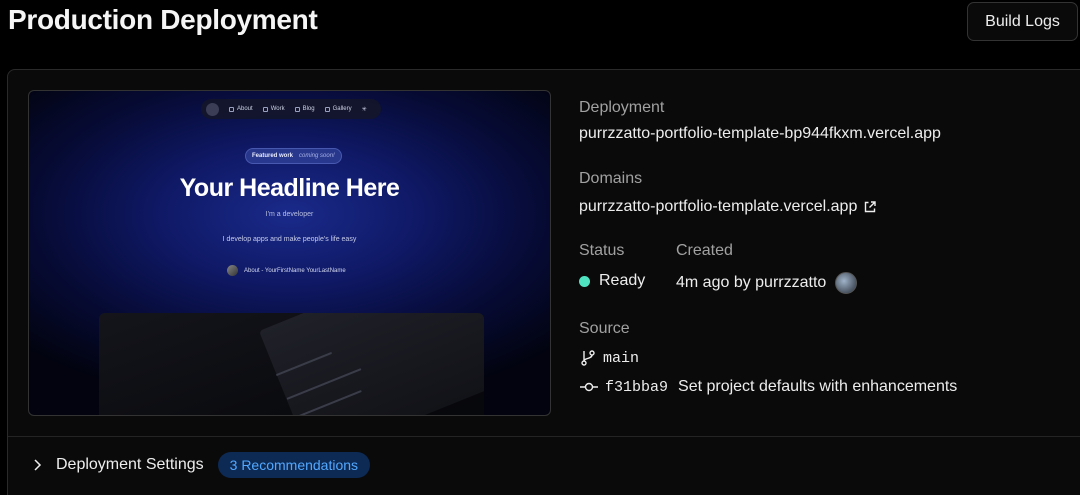 The image size is (1080, 495). What do you see at coordinates (342, 109) in the screenshot?
I see `preview-nav-gallery: Gallery` at bounding box center [342, 109].